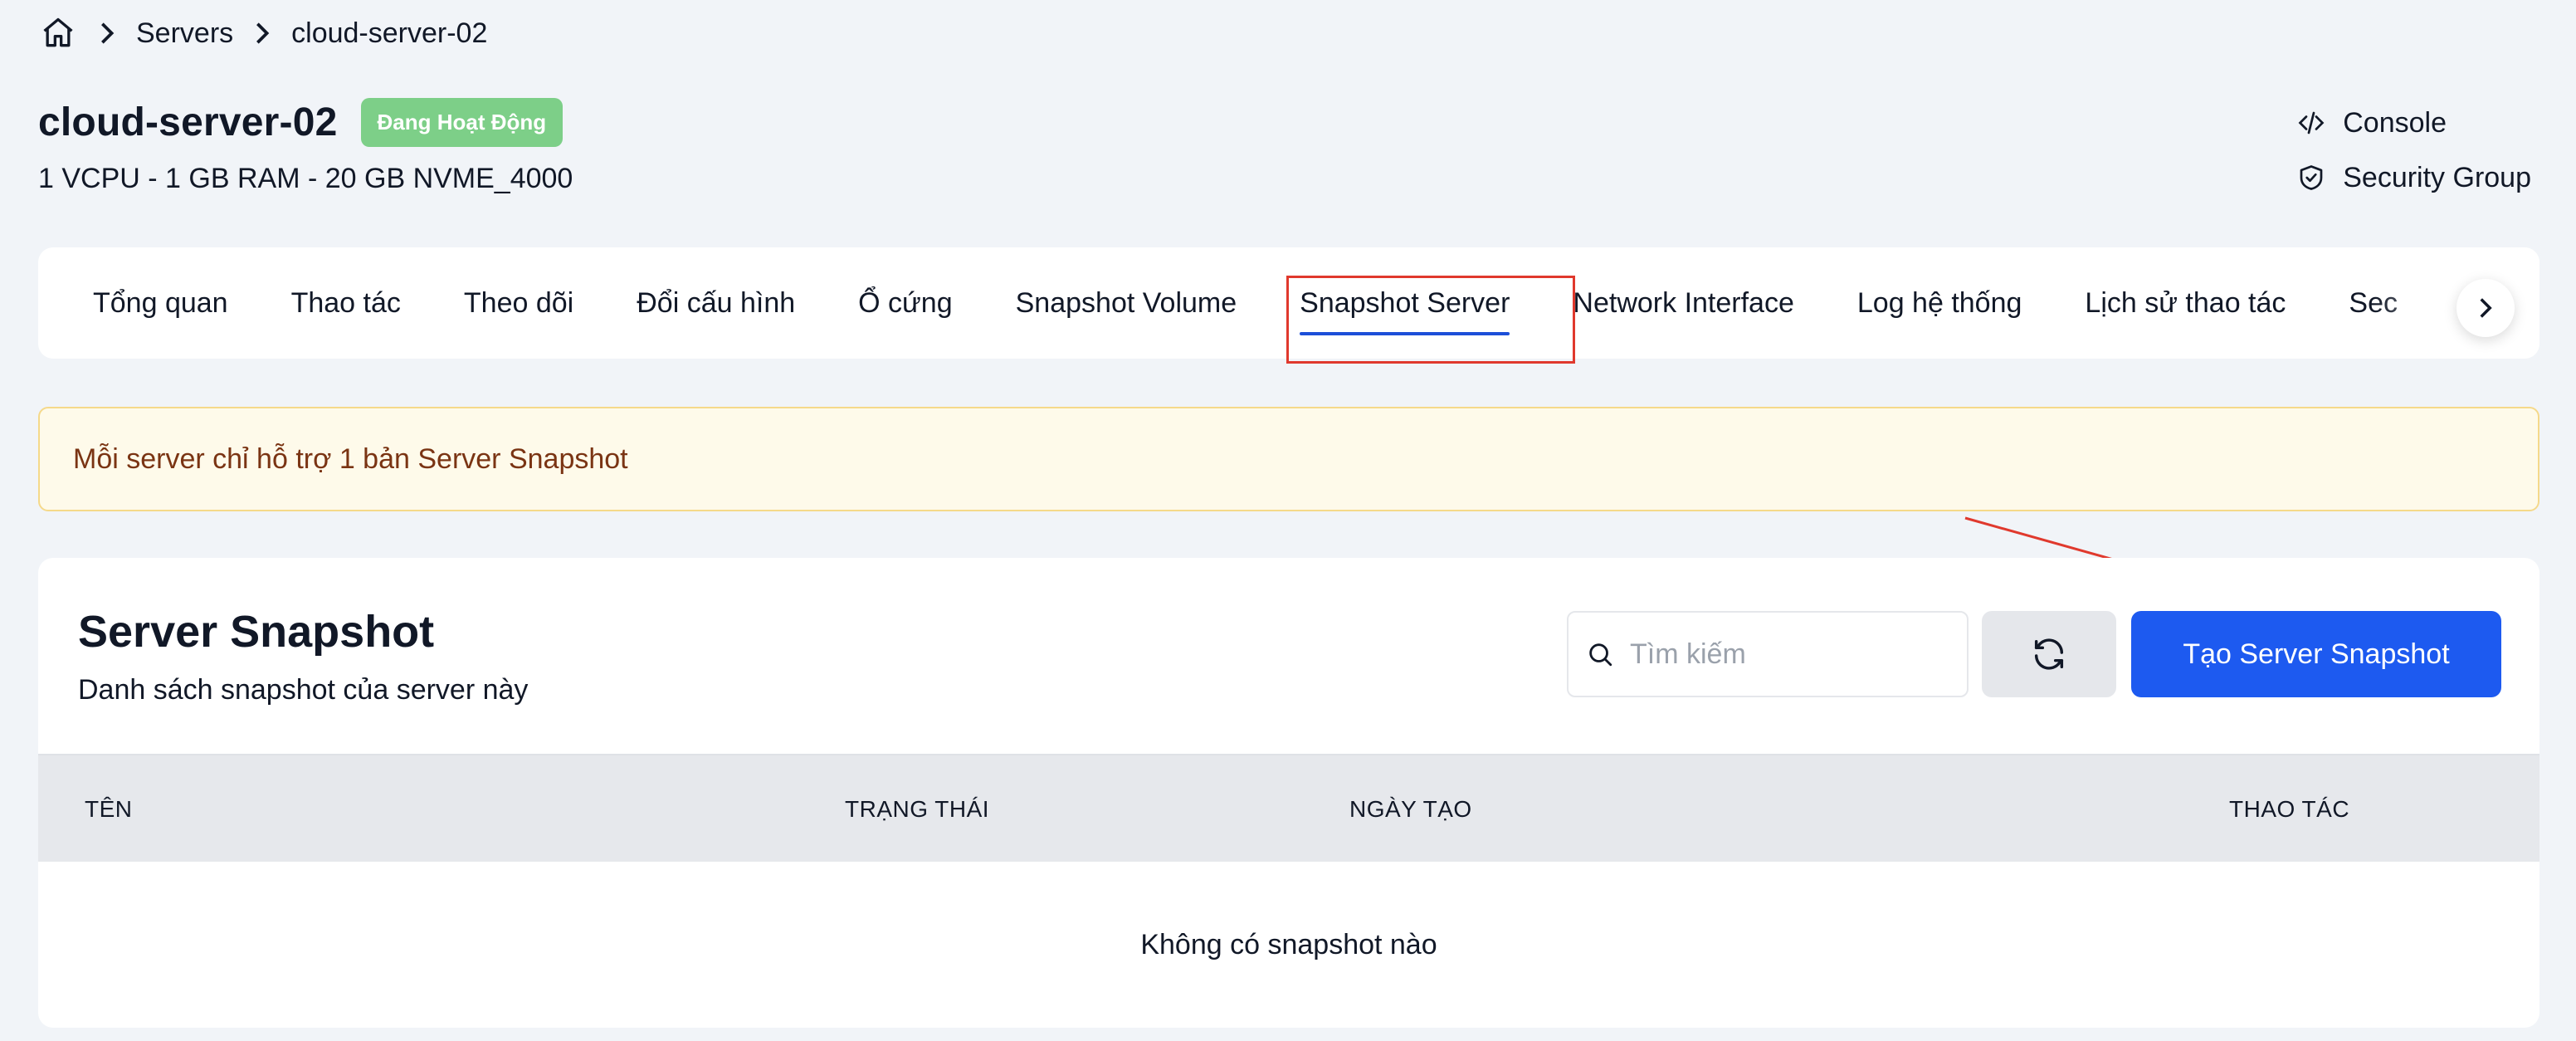 This screenshot has height=1041, width=2576. Describe the element at coordinates (1788, 654) in the screenshot. I see `search-input` at that location.